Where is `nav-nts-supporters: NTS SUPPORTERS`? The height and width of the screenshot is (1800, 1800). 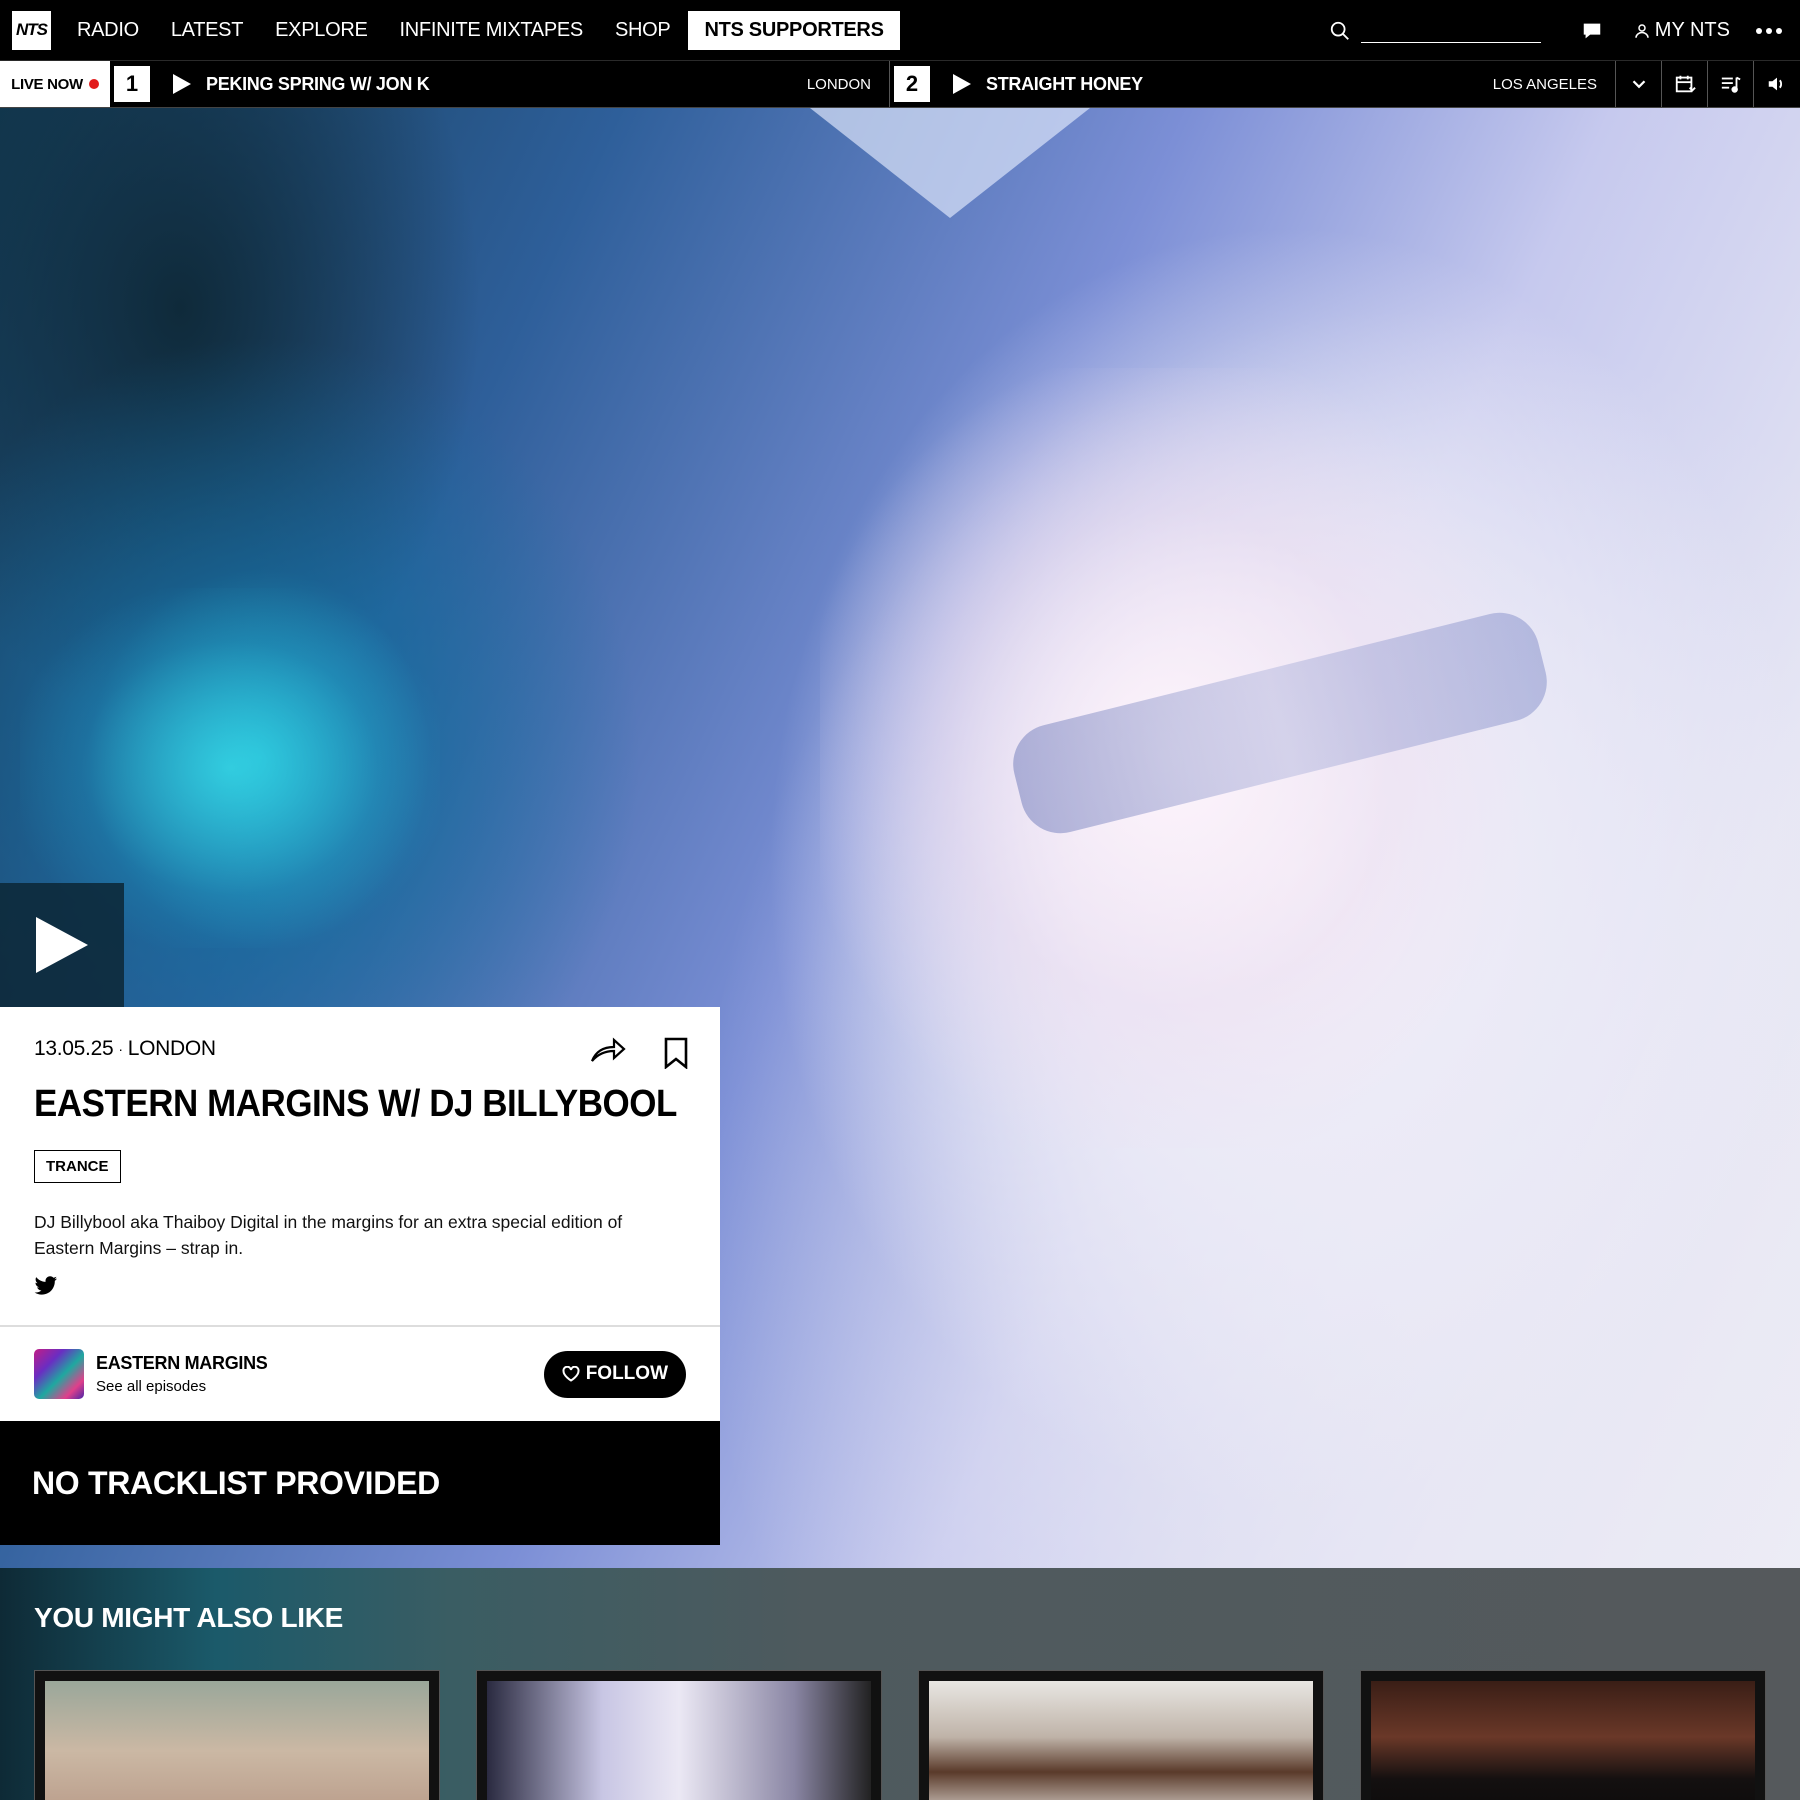
nav-nts-supporters: NTS SUPPORTERS is located at coordinates (794, 30).